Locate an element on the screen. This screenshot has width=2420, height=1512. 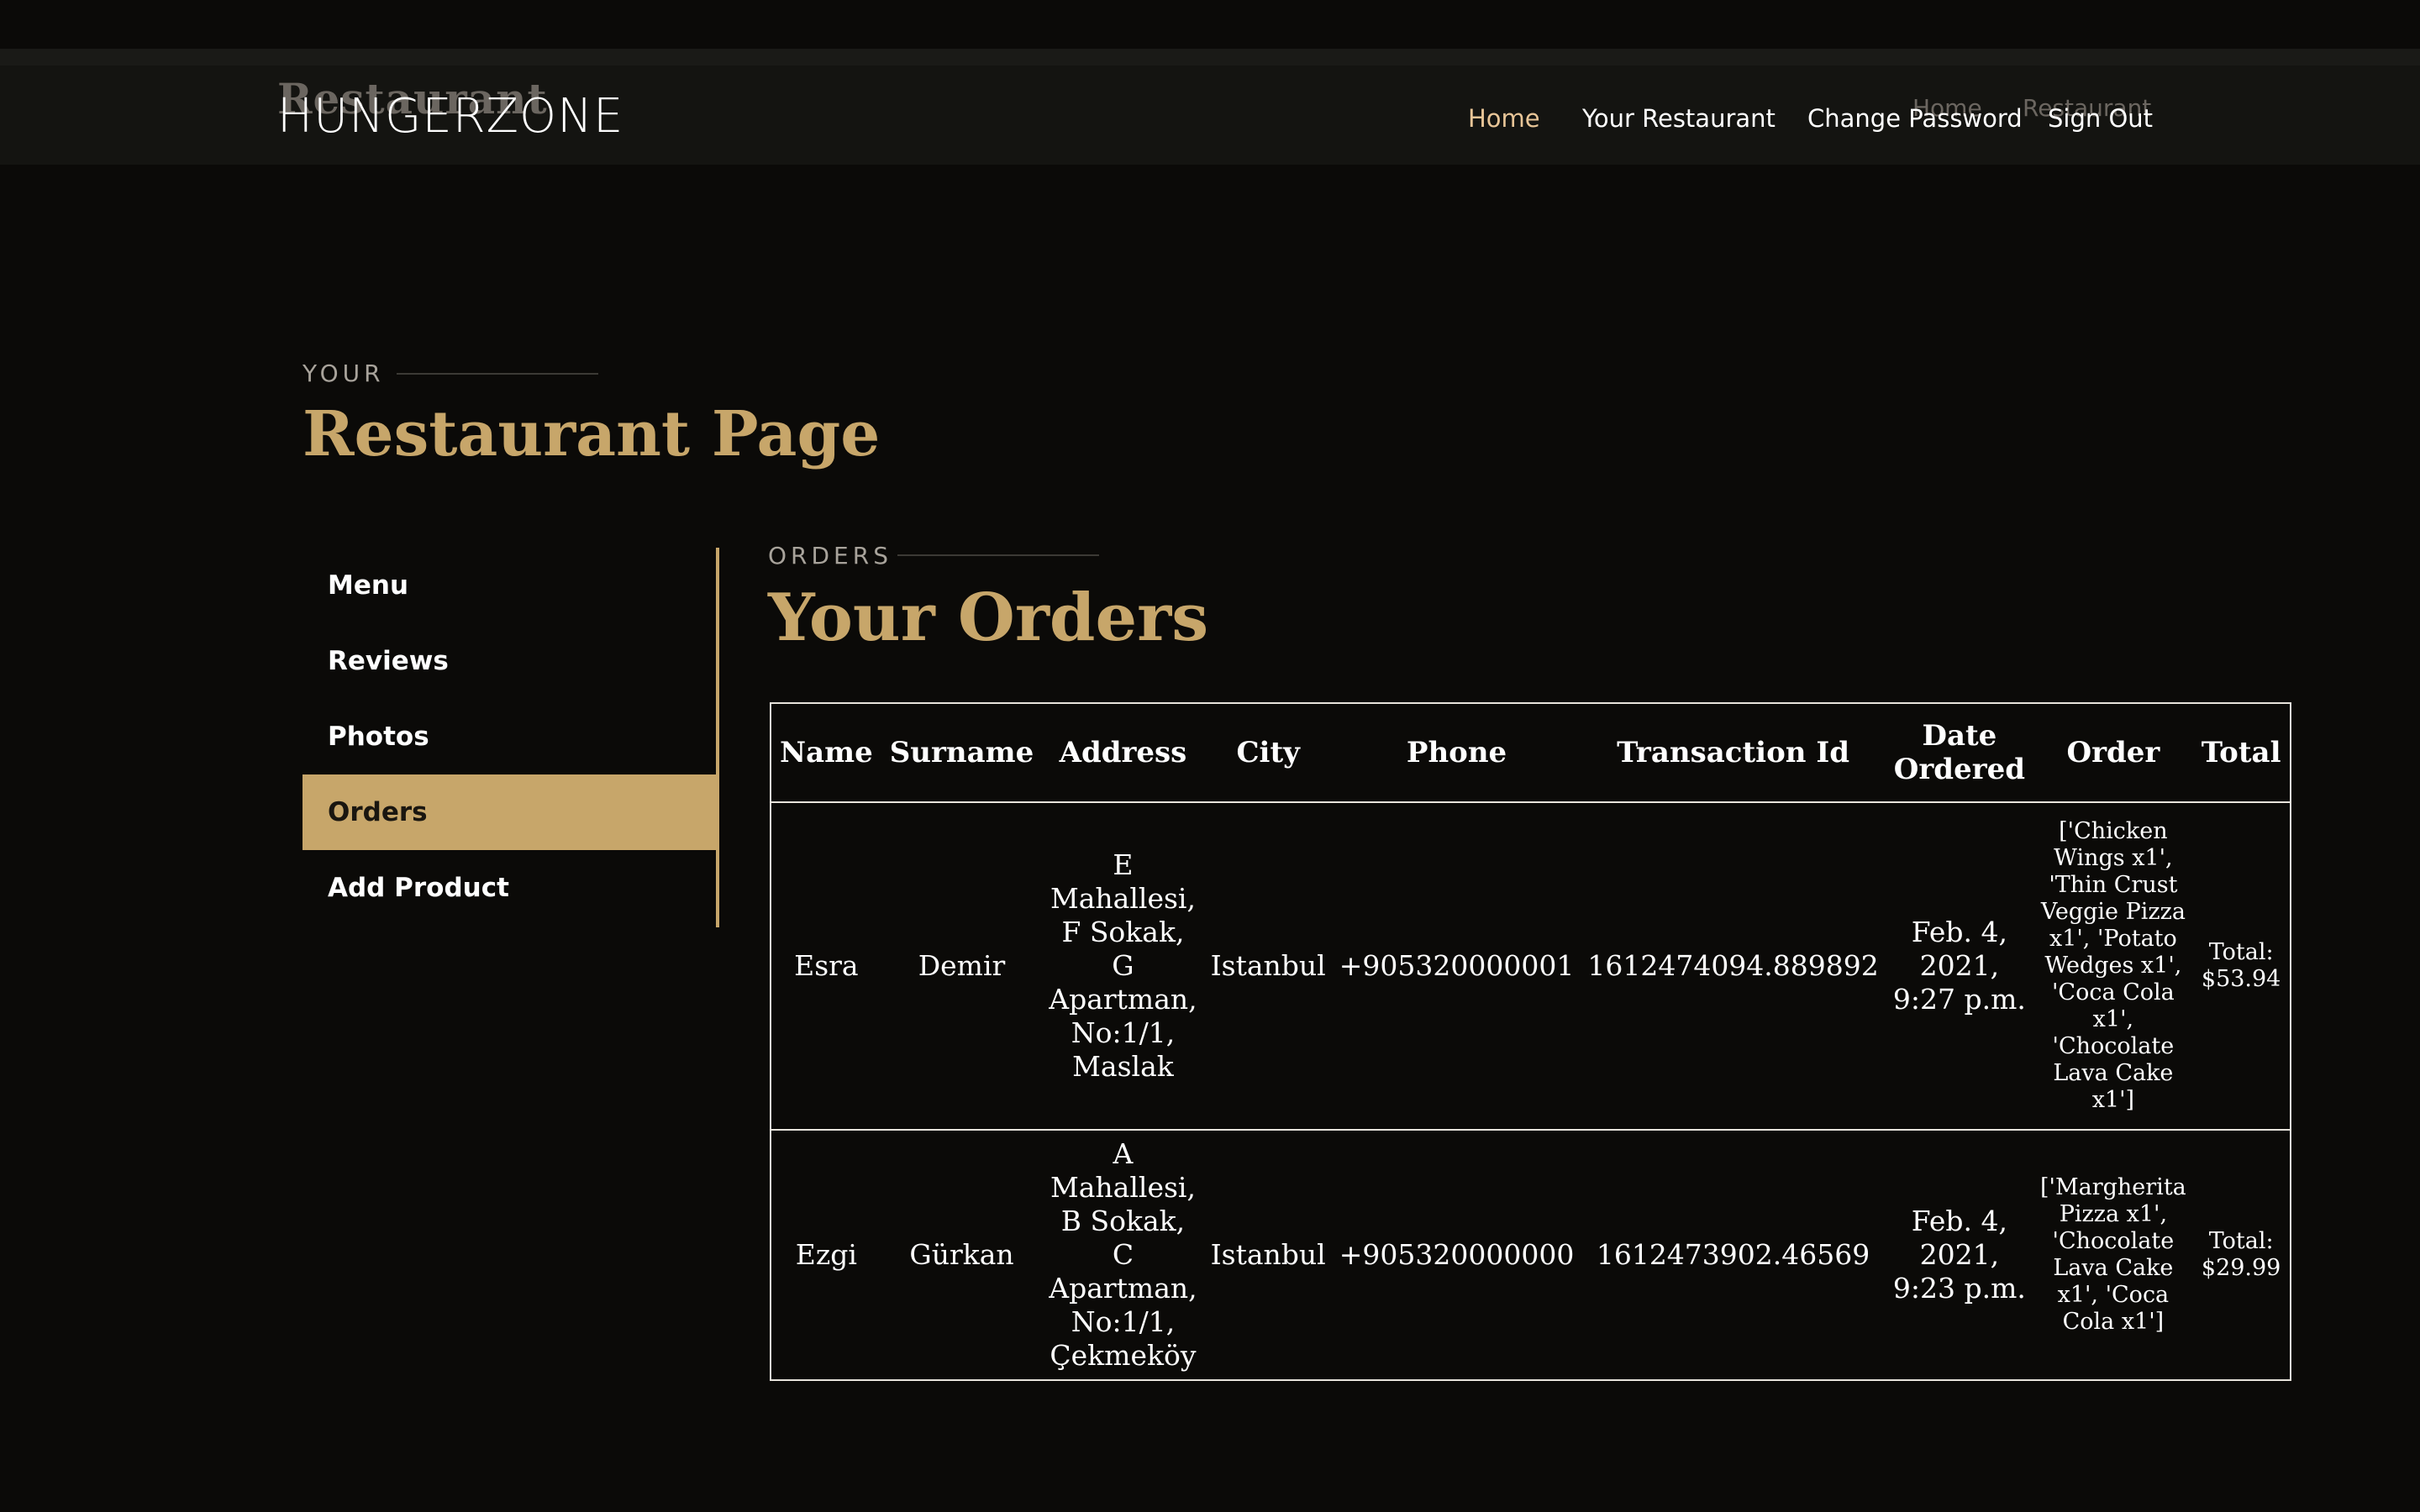
cell-phone: +905320000001 is located at coordinates (1457, 965).